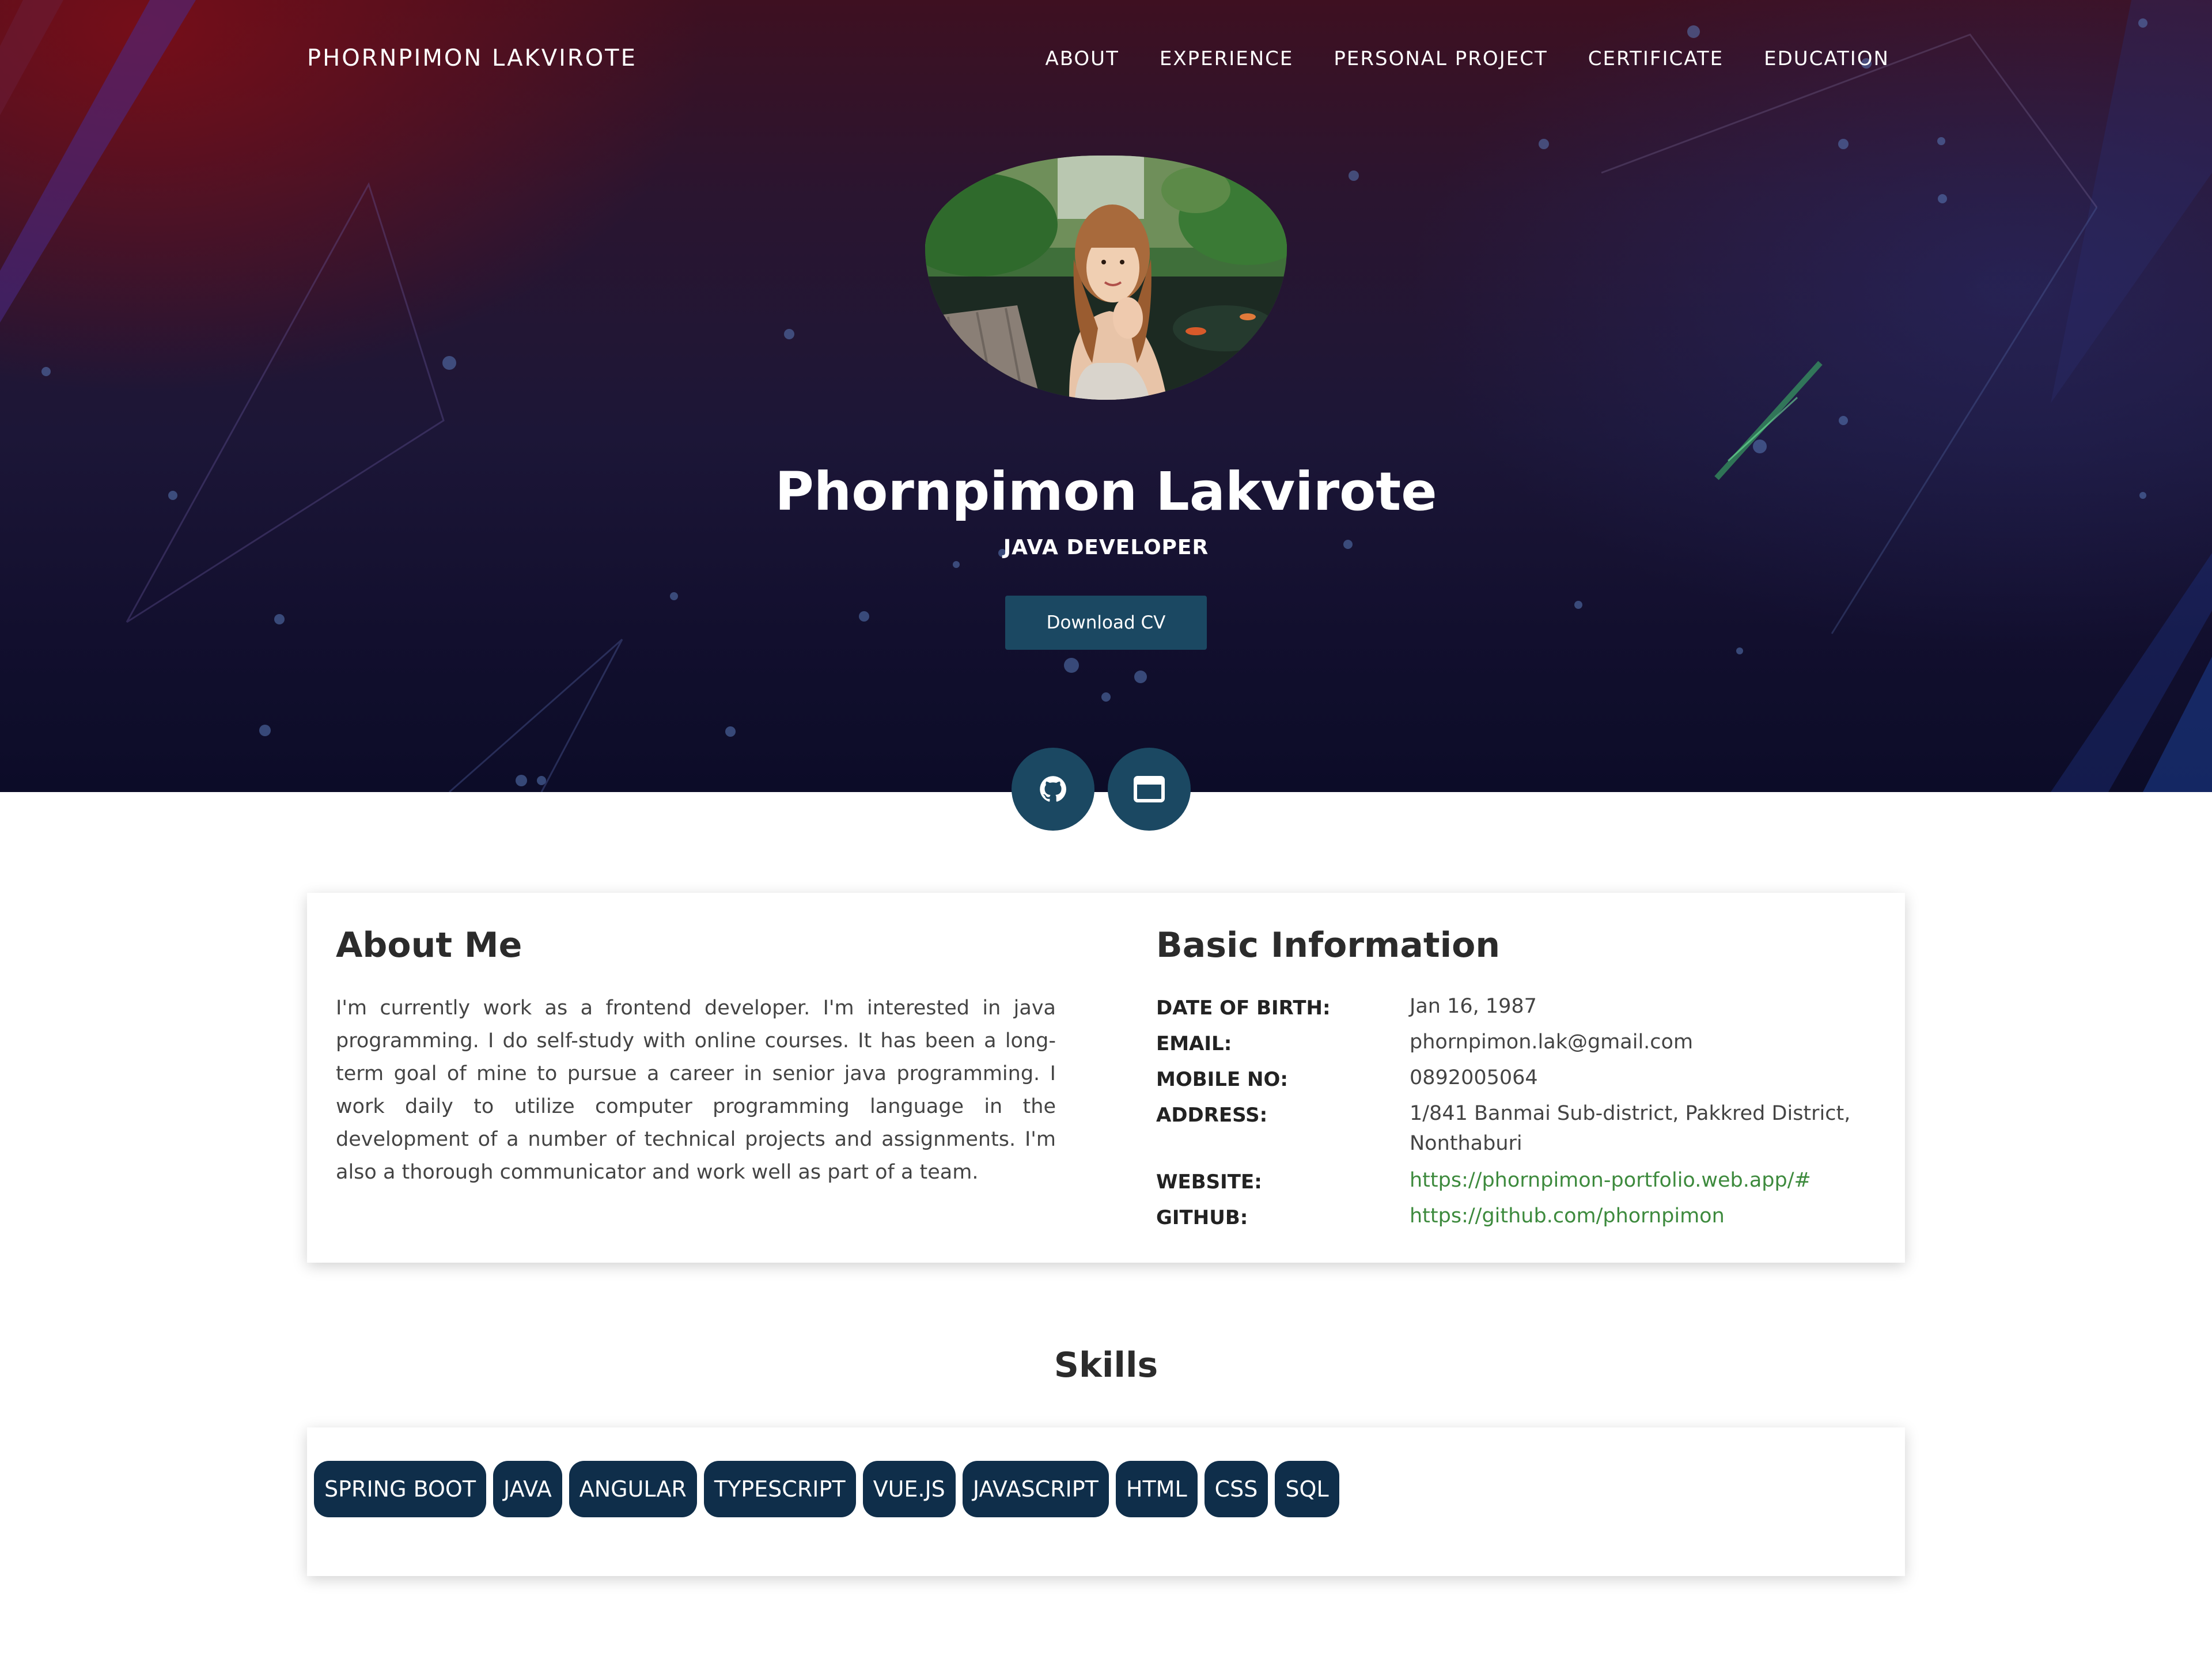  I want to click on website-button, so click(1149, 789).